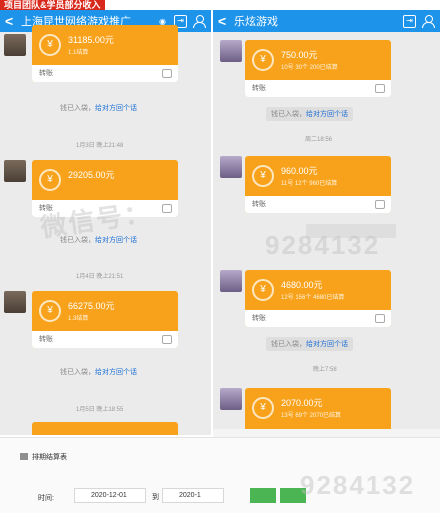 The height and width of the screenshot is (513, 440). Describe the element at coordinates (155, 497) in the screenshot. I see `to-label: 到` at that location.